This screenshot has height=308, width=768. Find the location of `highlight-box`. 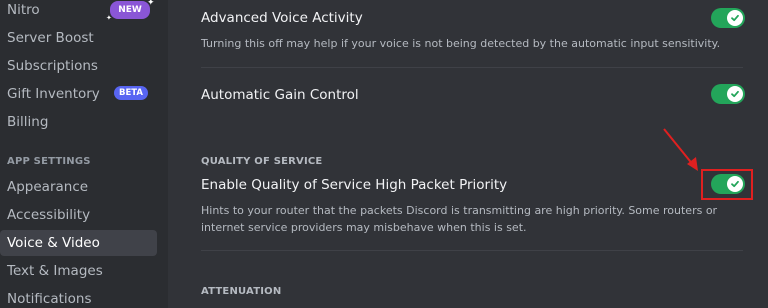

highlight-box is located at coordinates (727, 184).